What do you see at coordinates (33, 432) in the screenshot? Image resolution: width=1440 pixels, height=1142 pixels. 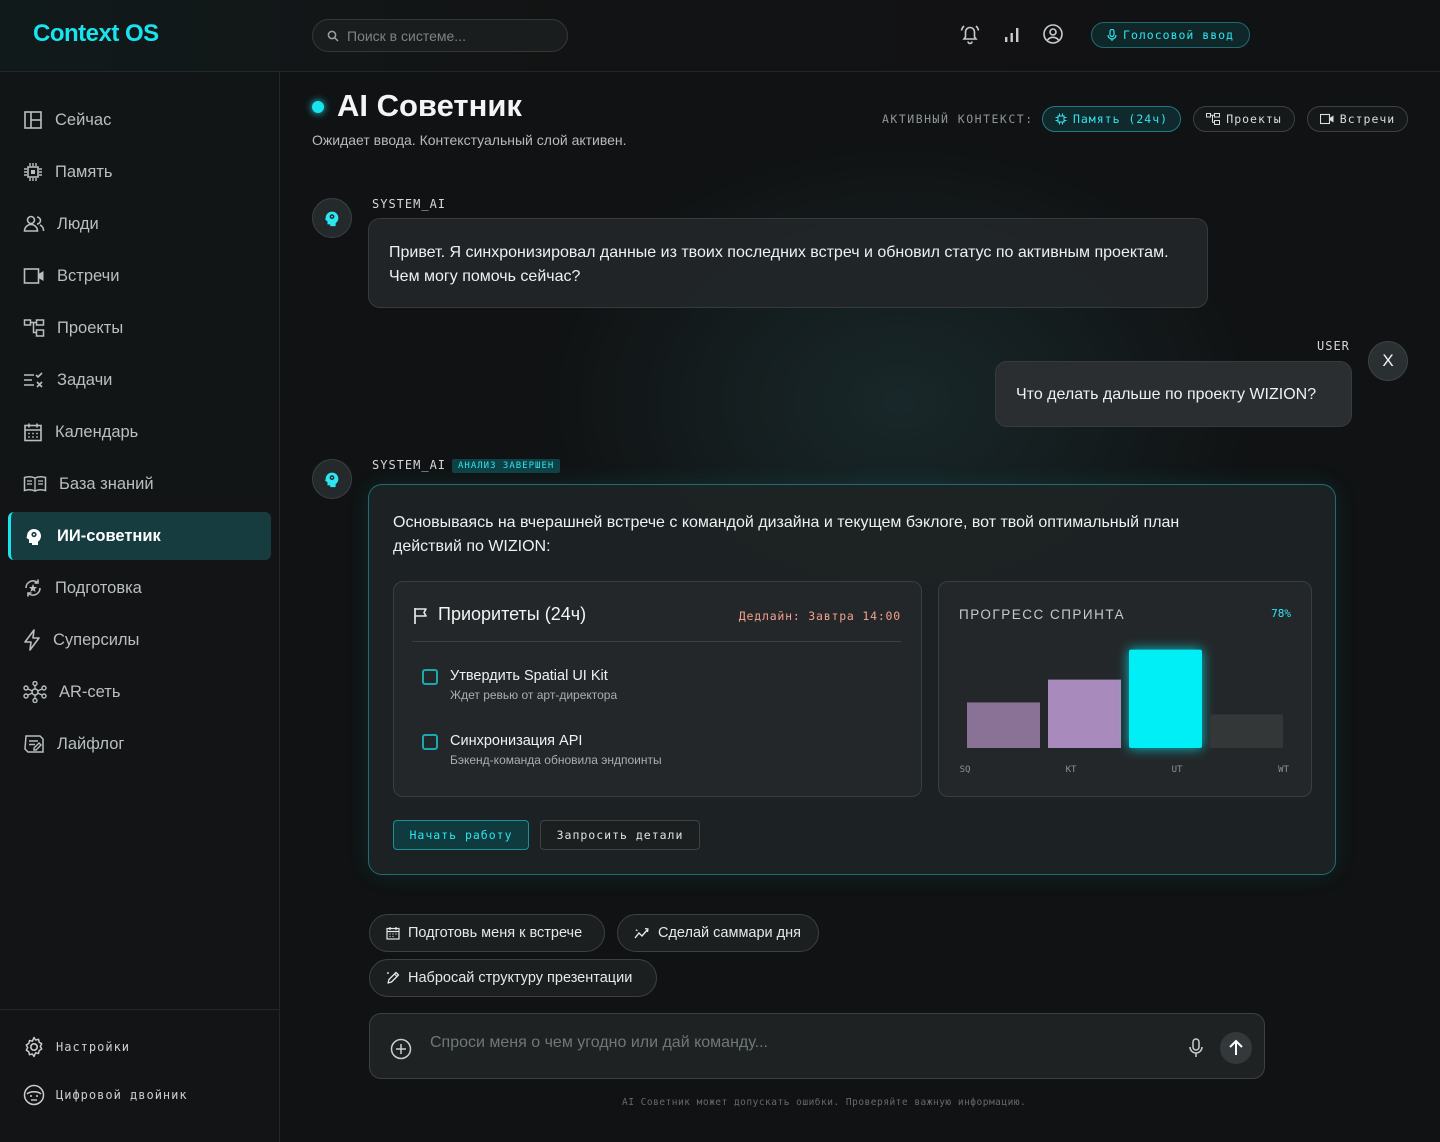 I see `calendar-icon` at bounding box center [33, 432].